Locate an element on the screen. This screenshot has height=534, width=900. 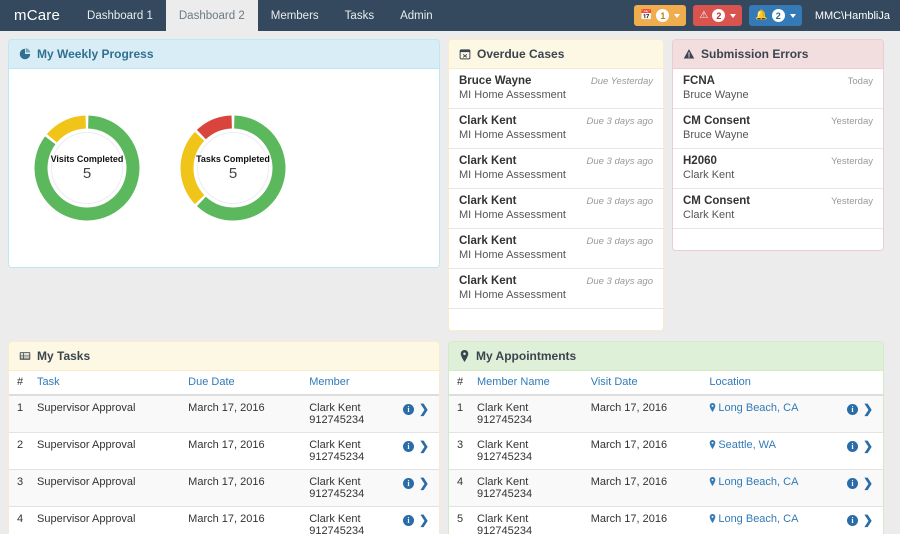
row-index: 4 is located at coordinates (20, 520).